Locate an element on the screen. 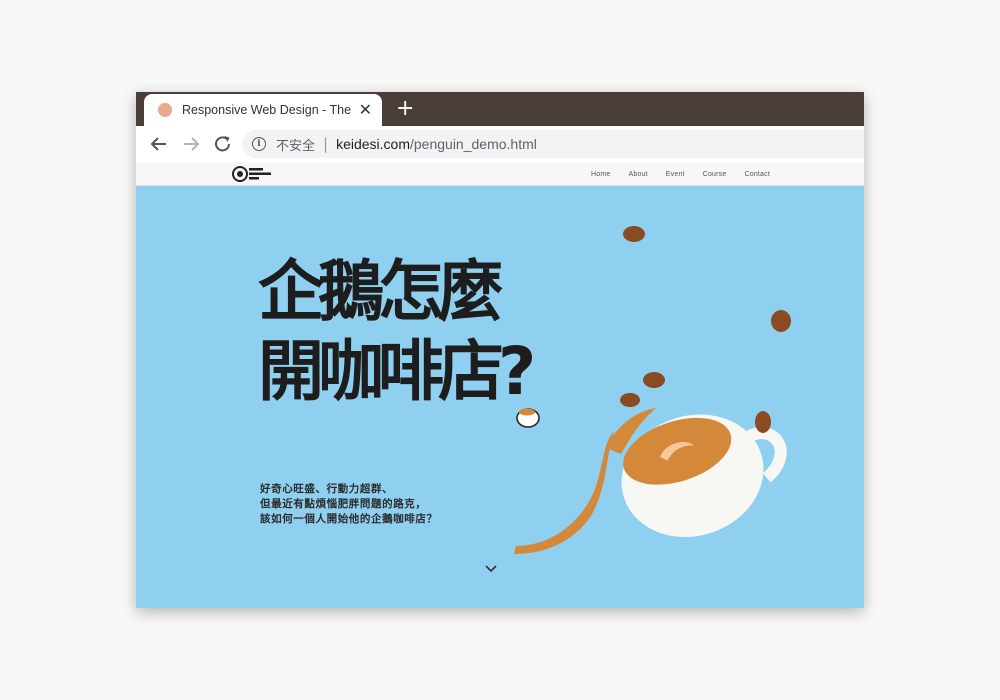 This screenshot has height=700, width=1000. site-nav-links: Home About Event Course Contact is located at coordinates (671, 174).